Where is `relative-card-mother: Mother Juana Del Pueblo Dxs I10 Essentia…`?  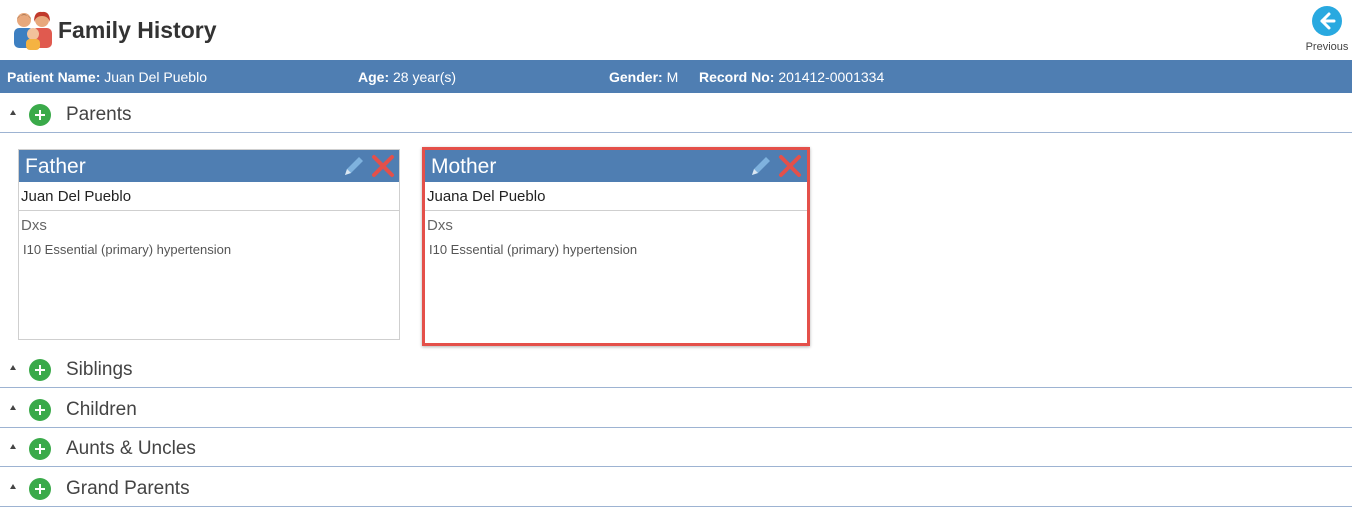
relative-card-mother: Mother Juana Del Pueblo Dxs I10 Essentia… is located at coordinates (616, 246).